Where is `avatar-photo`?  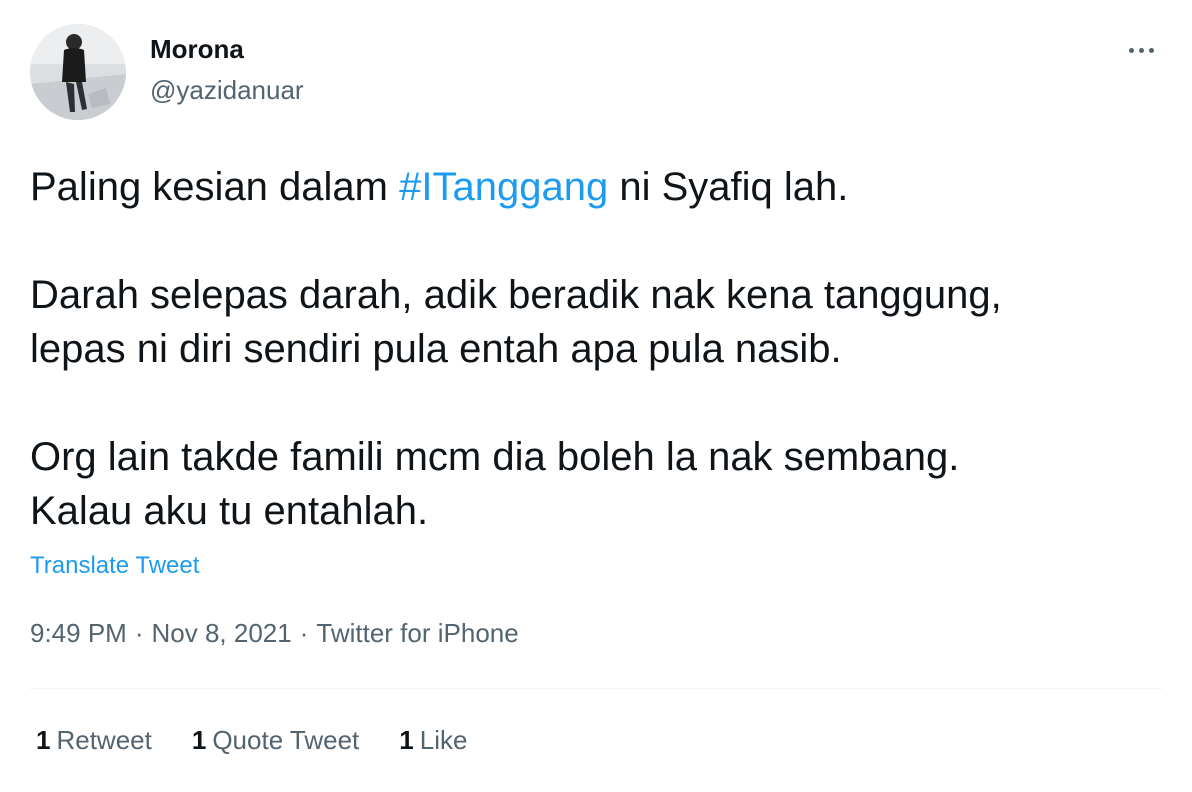
avatar-photo is located at coordinates (78, 72).